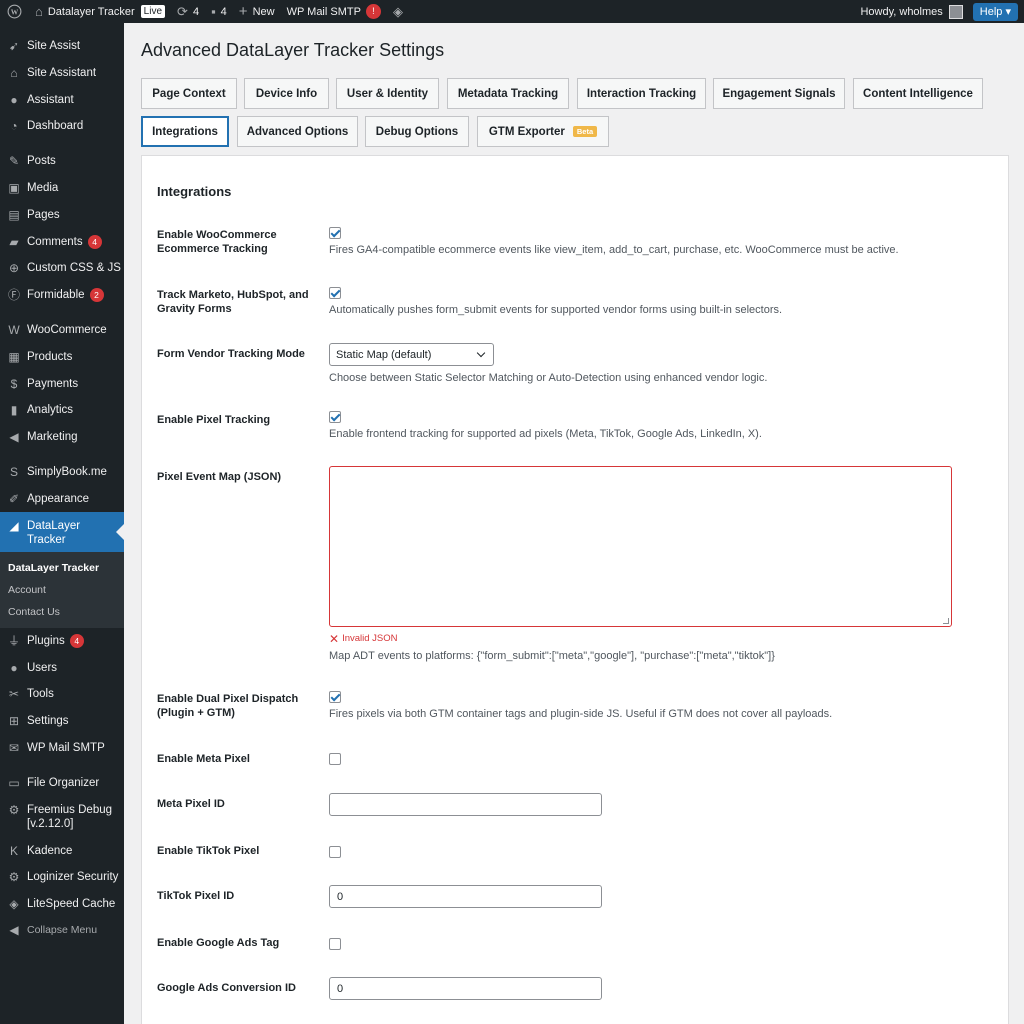 Image resolution: width=1024 pixels, height=1024 pixels. I want to click on tab-gtm-exporter: GTM Exporter Beta, so click(543, 131).